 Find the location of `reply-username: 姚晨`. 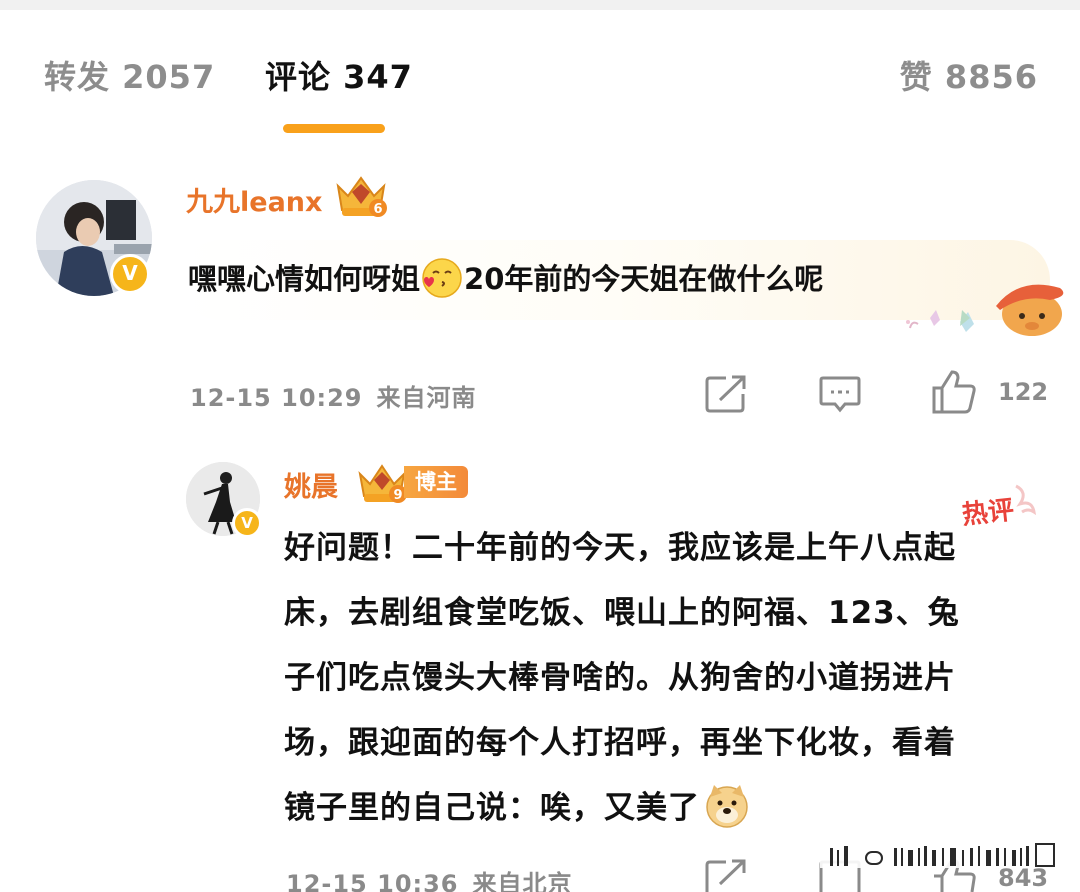

reply-username: 姚晨 is located at coordinates (311, 484).